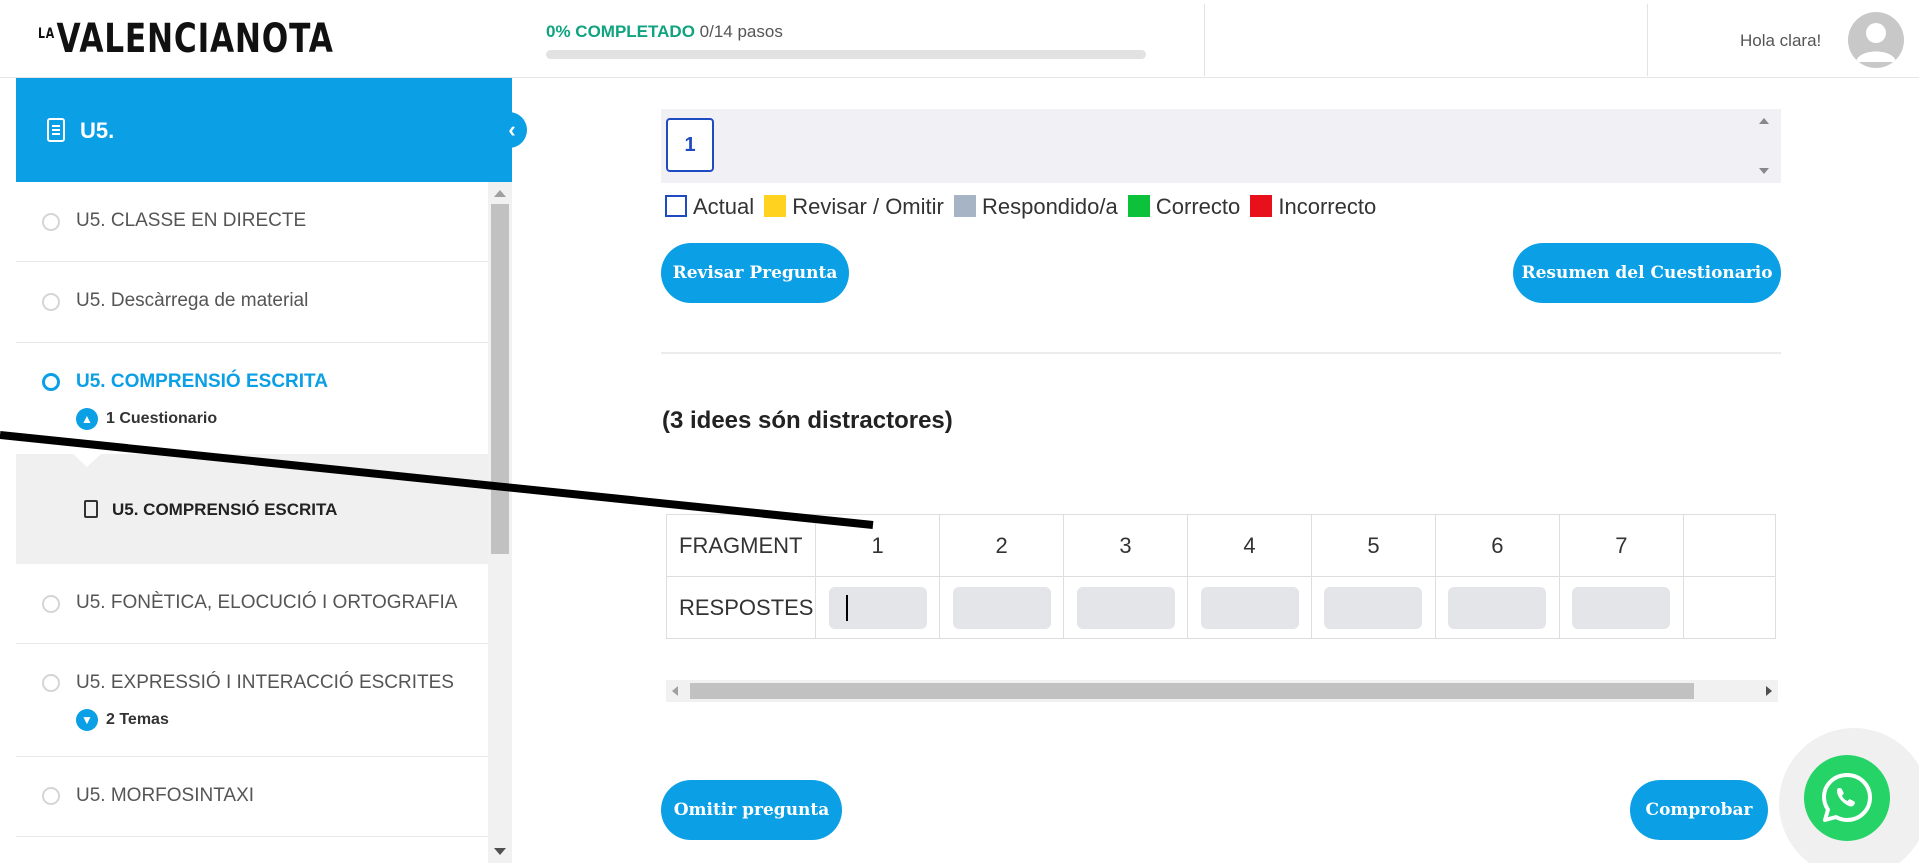 This screenshot has height=863, width=1919. I want to click on sidebar-sub-label: 1 Cuestionario, so click(162, 419).